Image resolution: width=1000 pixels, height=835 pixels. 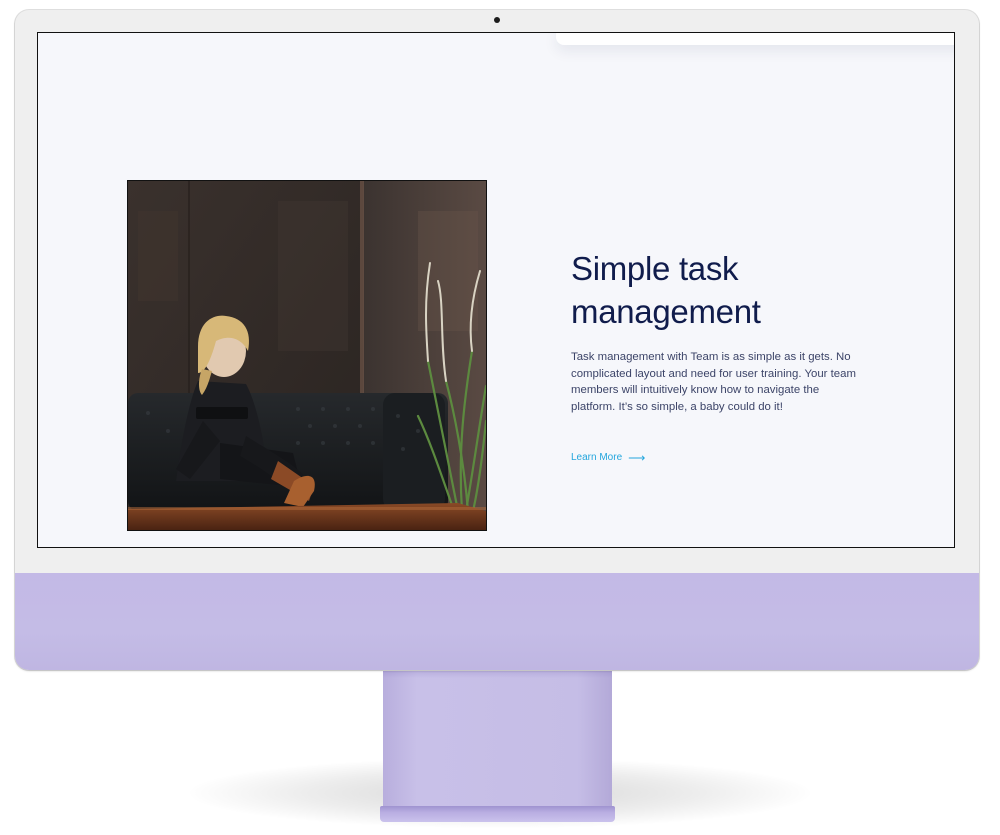 I want to click on headline-line-2: management, so click(x=666, y=311).